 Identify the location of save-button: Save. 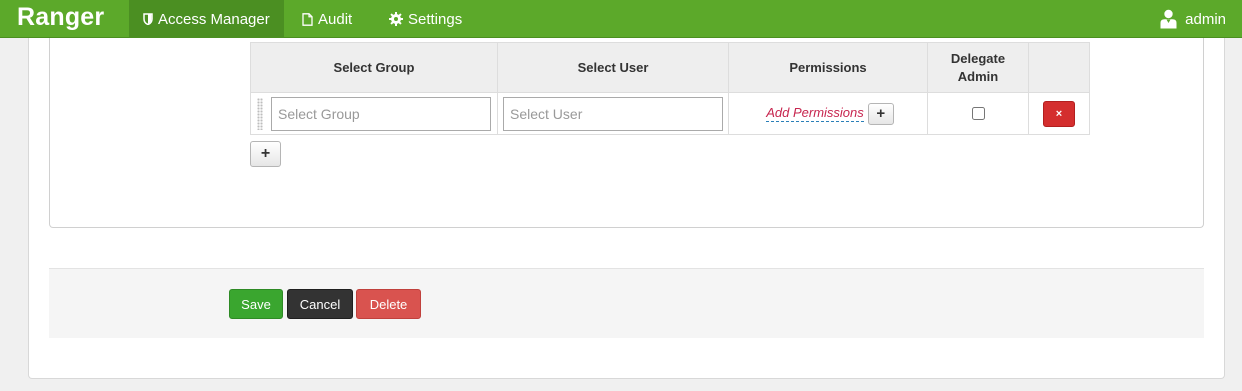
(256, 304).